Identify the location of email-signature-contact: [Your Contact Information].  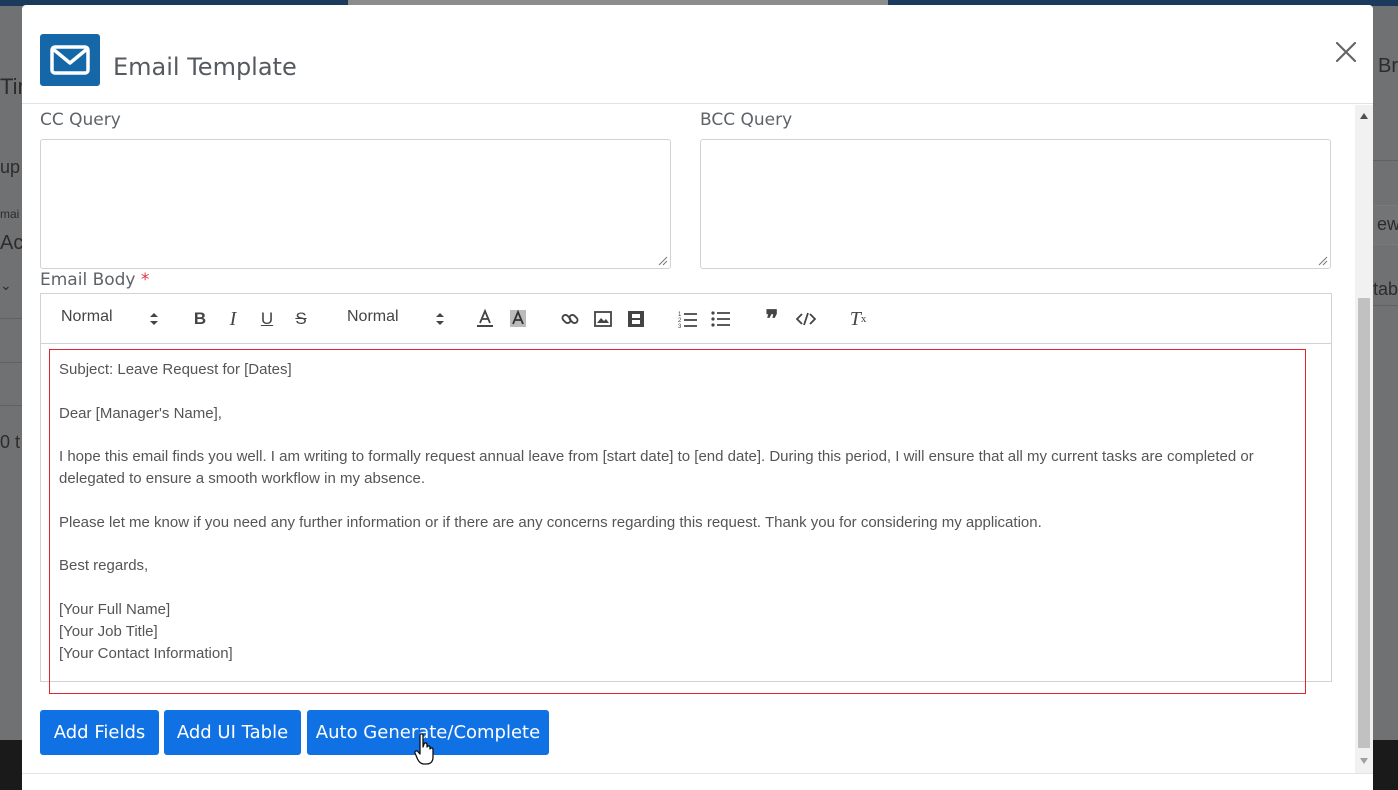
(146, 653).